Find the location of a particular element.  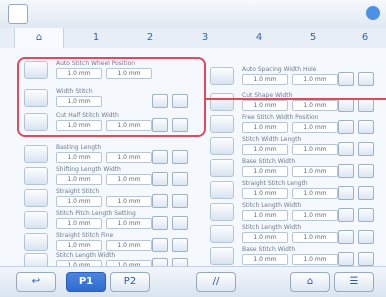

tab-6: 6 is located at coordinates (363, 38).